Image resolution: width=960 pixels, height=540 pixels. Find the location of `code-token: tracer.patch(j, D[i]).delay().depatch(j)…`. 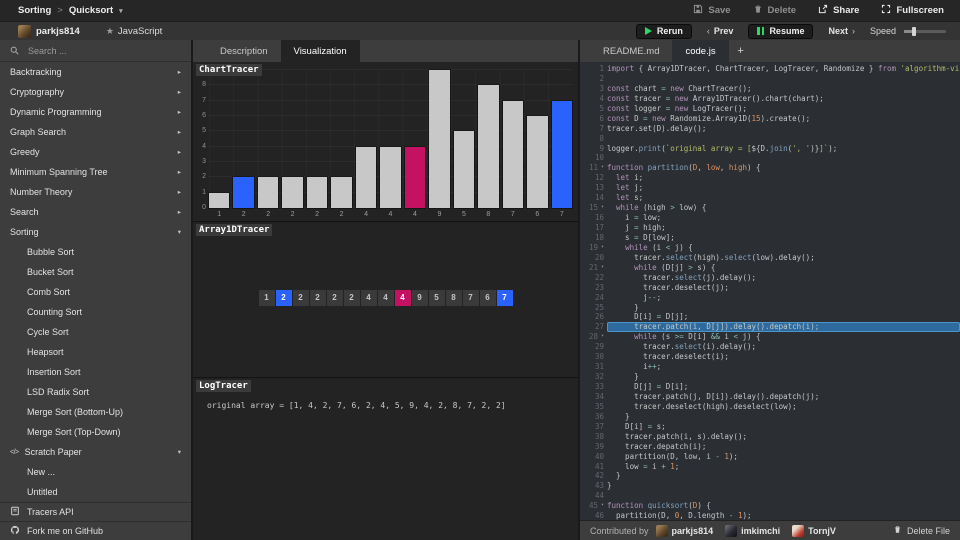

code-token: tracer.patch(j, D[i]).delay().depatch(j)… is located at coordinates (713, 396).